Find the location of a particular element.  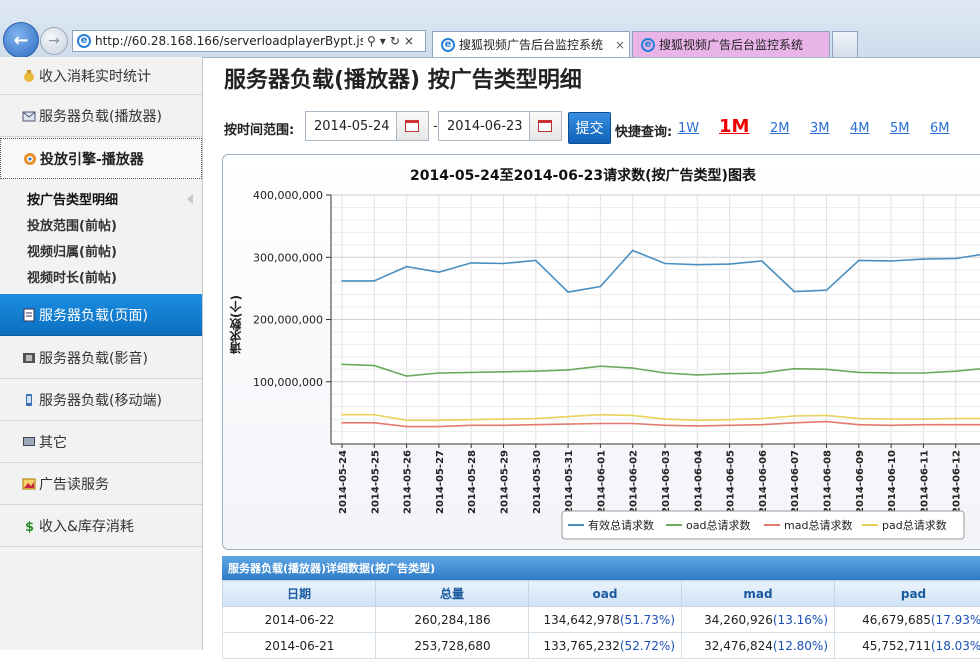

cell-oad-value: 133,765,232 is located at coordinates (582, 646).